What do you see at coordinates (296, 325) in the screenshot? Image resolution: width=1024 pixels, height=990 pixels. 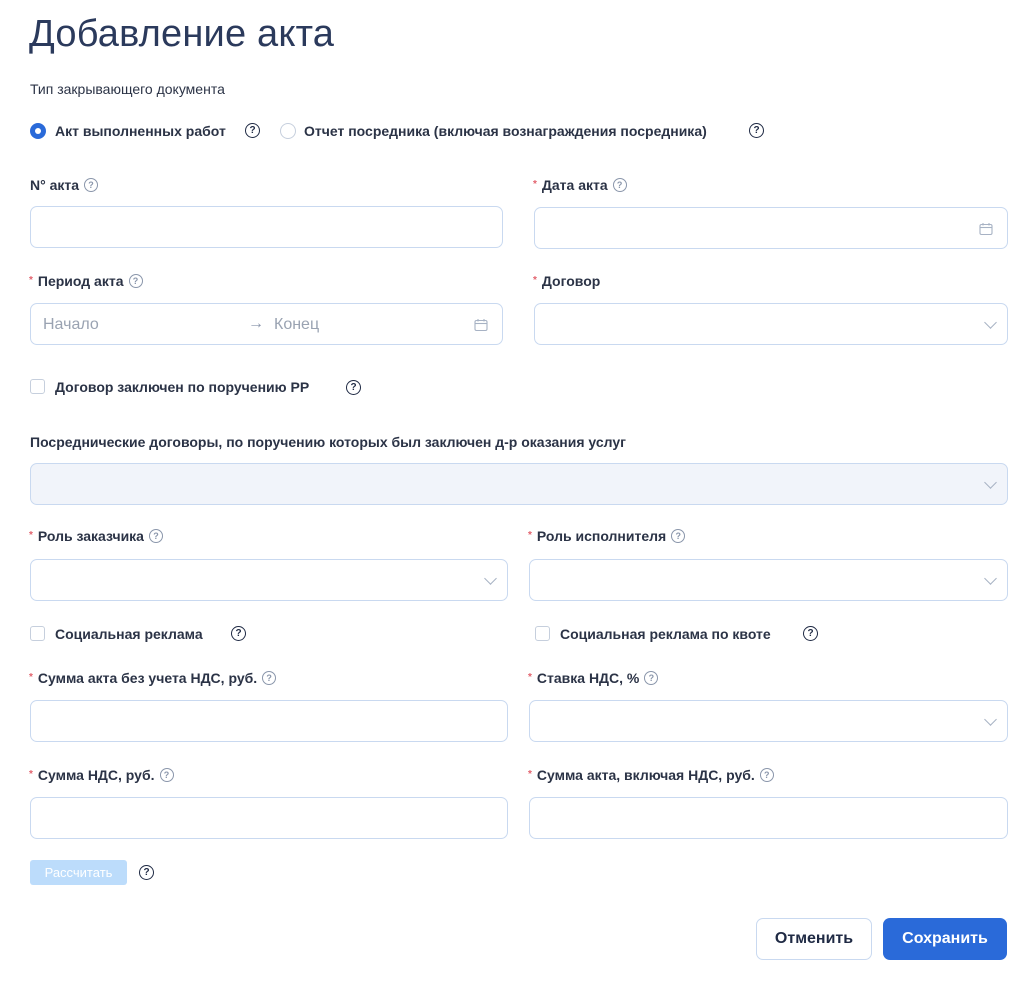 I see `period-end-input: Конец` at bounding box center [296, 325].